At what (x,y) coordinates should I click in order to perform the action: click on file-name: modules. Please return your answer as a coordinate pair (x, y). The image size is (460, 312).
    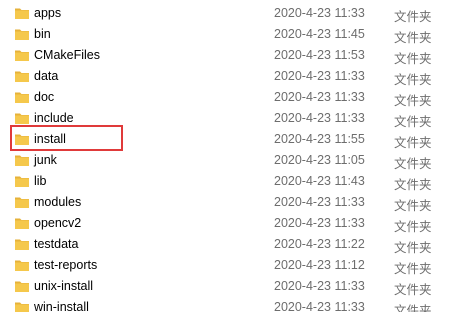
    Looking at the image, I should click on (58, 202).